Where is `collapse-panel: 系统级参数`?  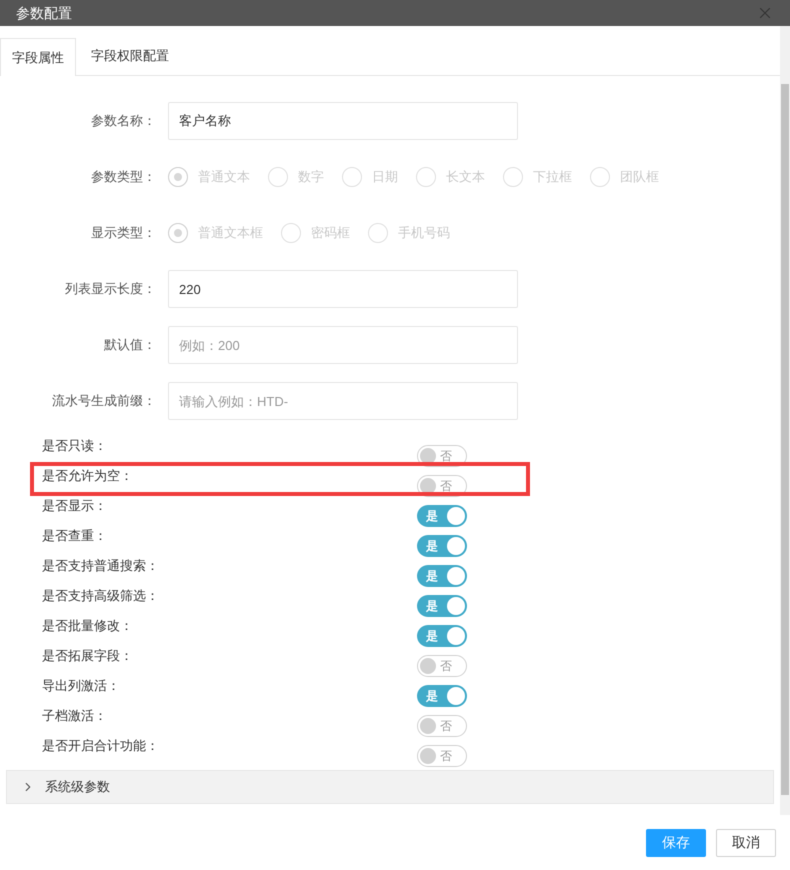 collapse-panel: 系统级参数 is located at coordinates (390, 787).